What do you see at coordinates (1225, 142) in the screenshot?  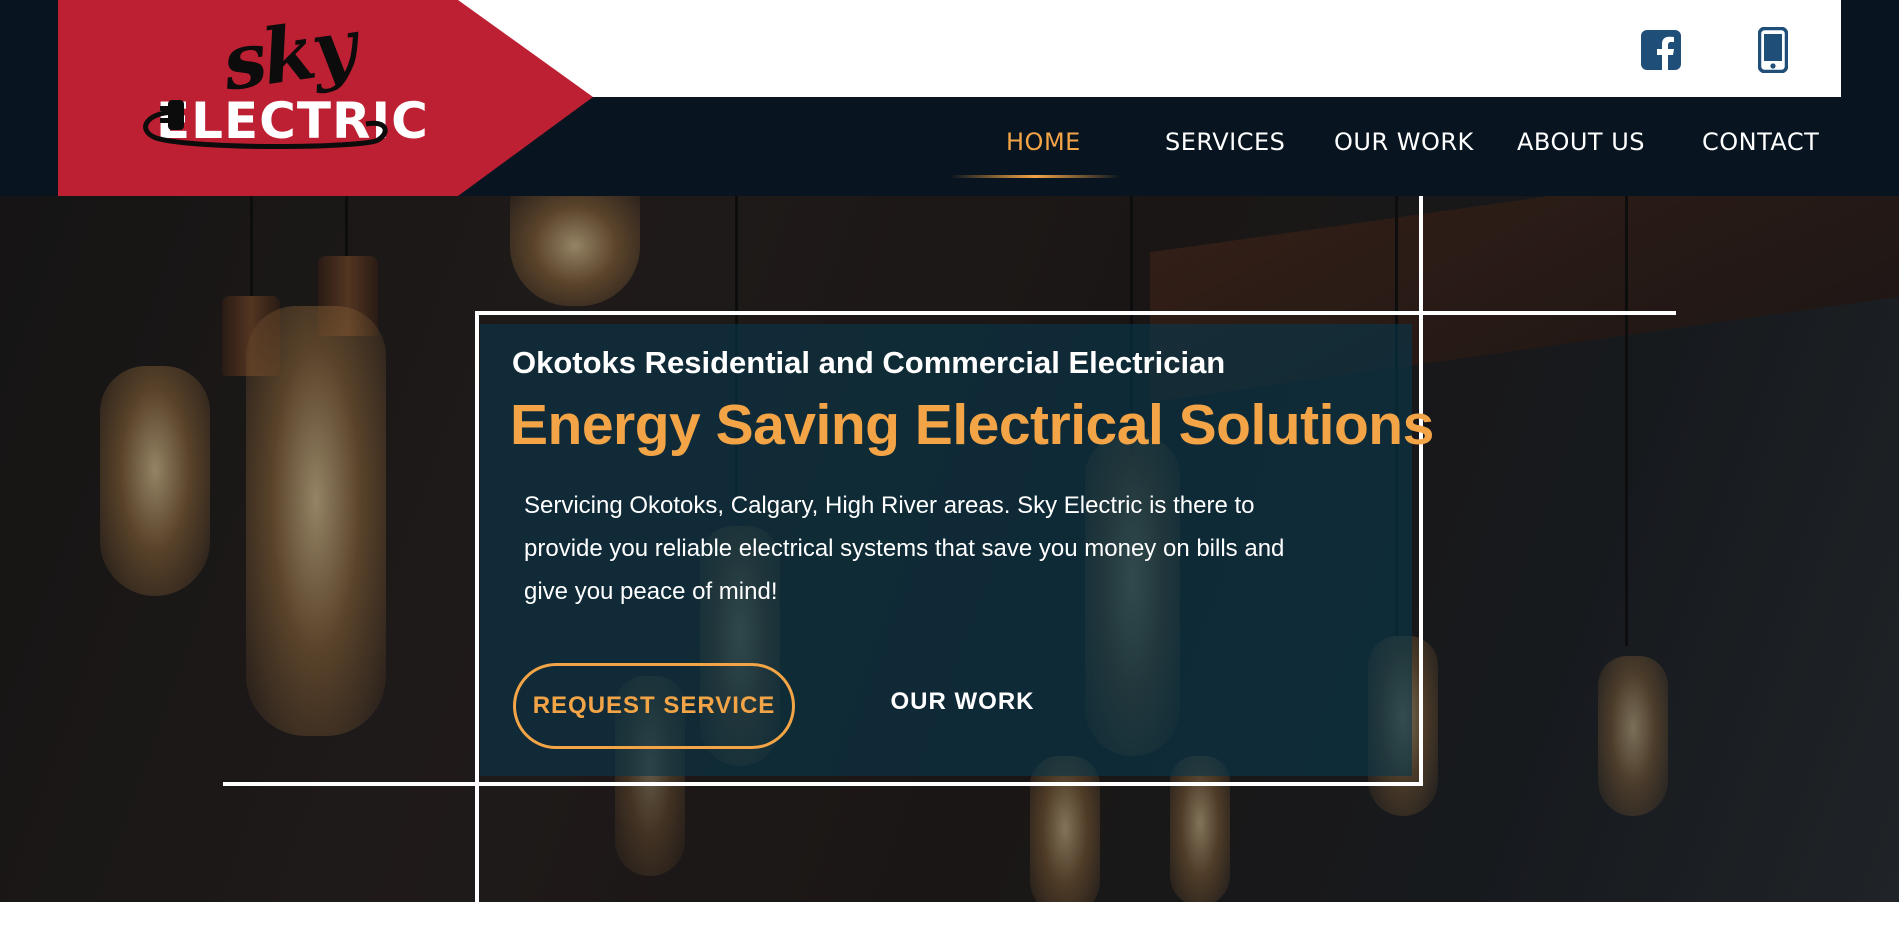 I see `nav-item-services: SERVICES` at bounding box center [1225, 142].